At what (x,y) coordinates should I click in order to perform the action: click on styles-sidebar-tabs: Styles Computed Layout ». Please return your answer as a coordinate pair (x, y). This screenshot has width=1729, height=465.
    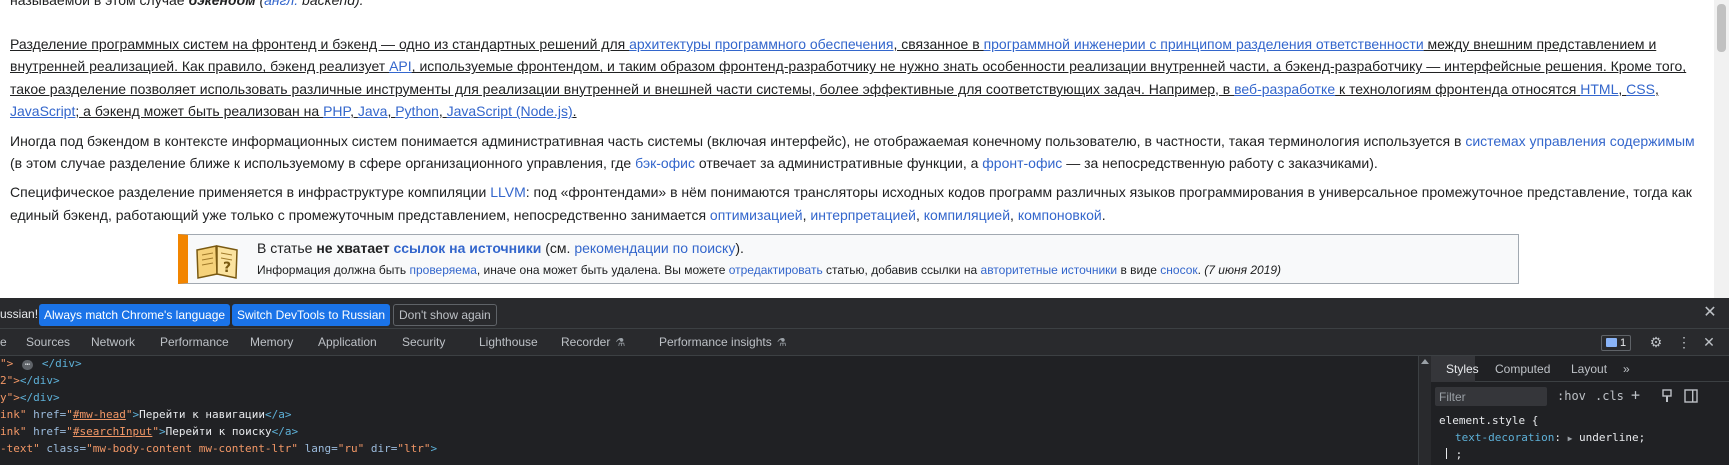
    Looking at the image, I should click on (1580, 369).